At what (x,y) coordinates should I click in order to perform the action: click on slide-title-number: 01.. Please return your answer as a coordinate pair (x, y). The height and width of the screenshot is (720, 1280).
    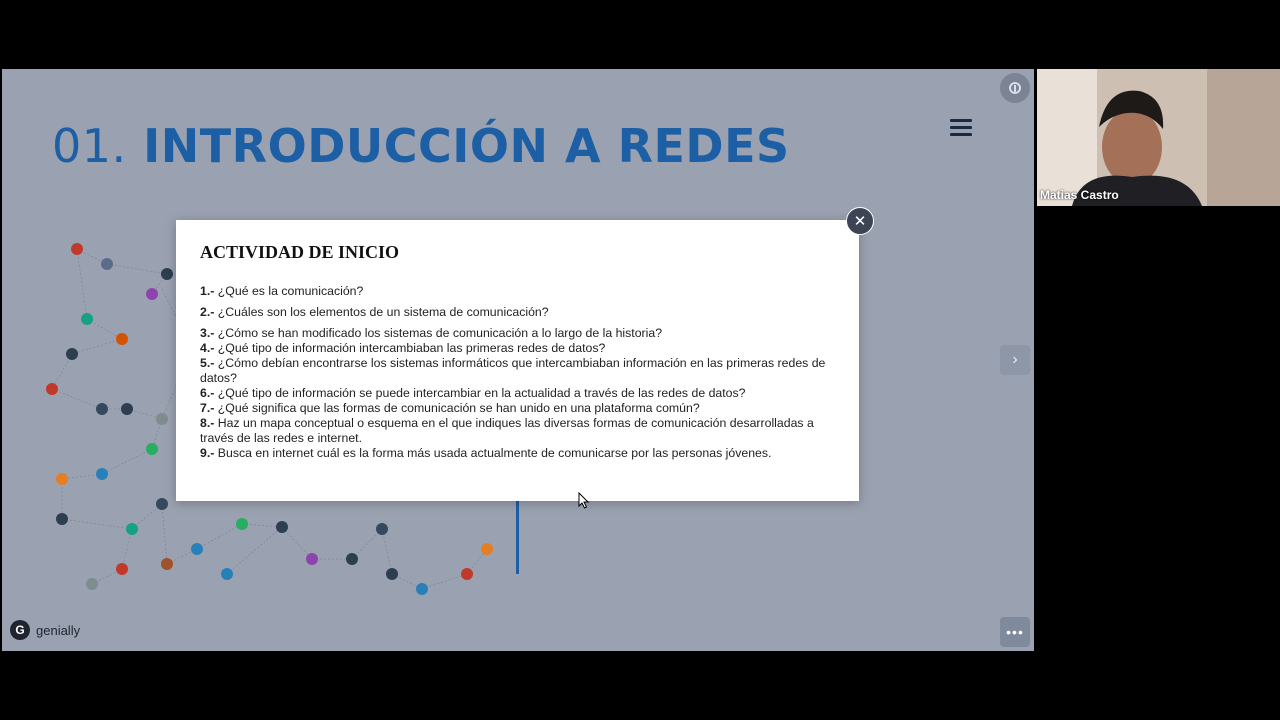
    Looking at the image, I should click on (89, 146).